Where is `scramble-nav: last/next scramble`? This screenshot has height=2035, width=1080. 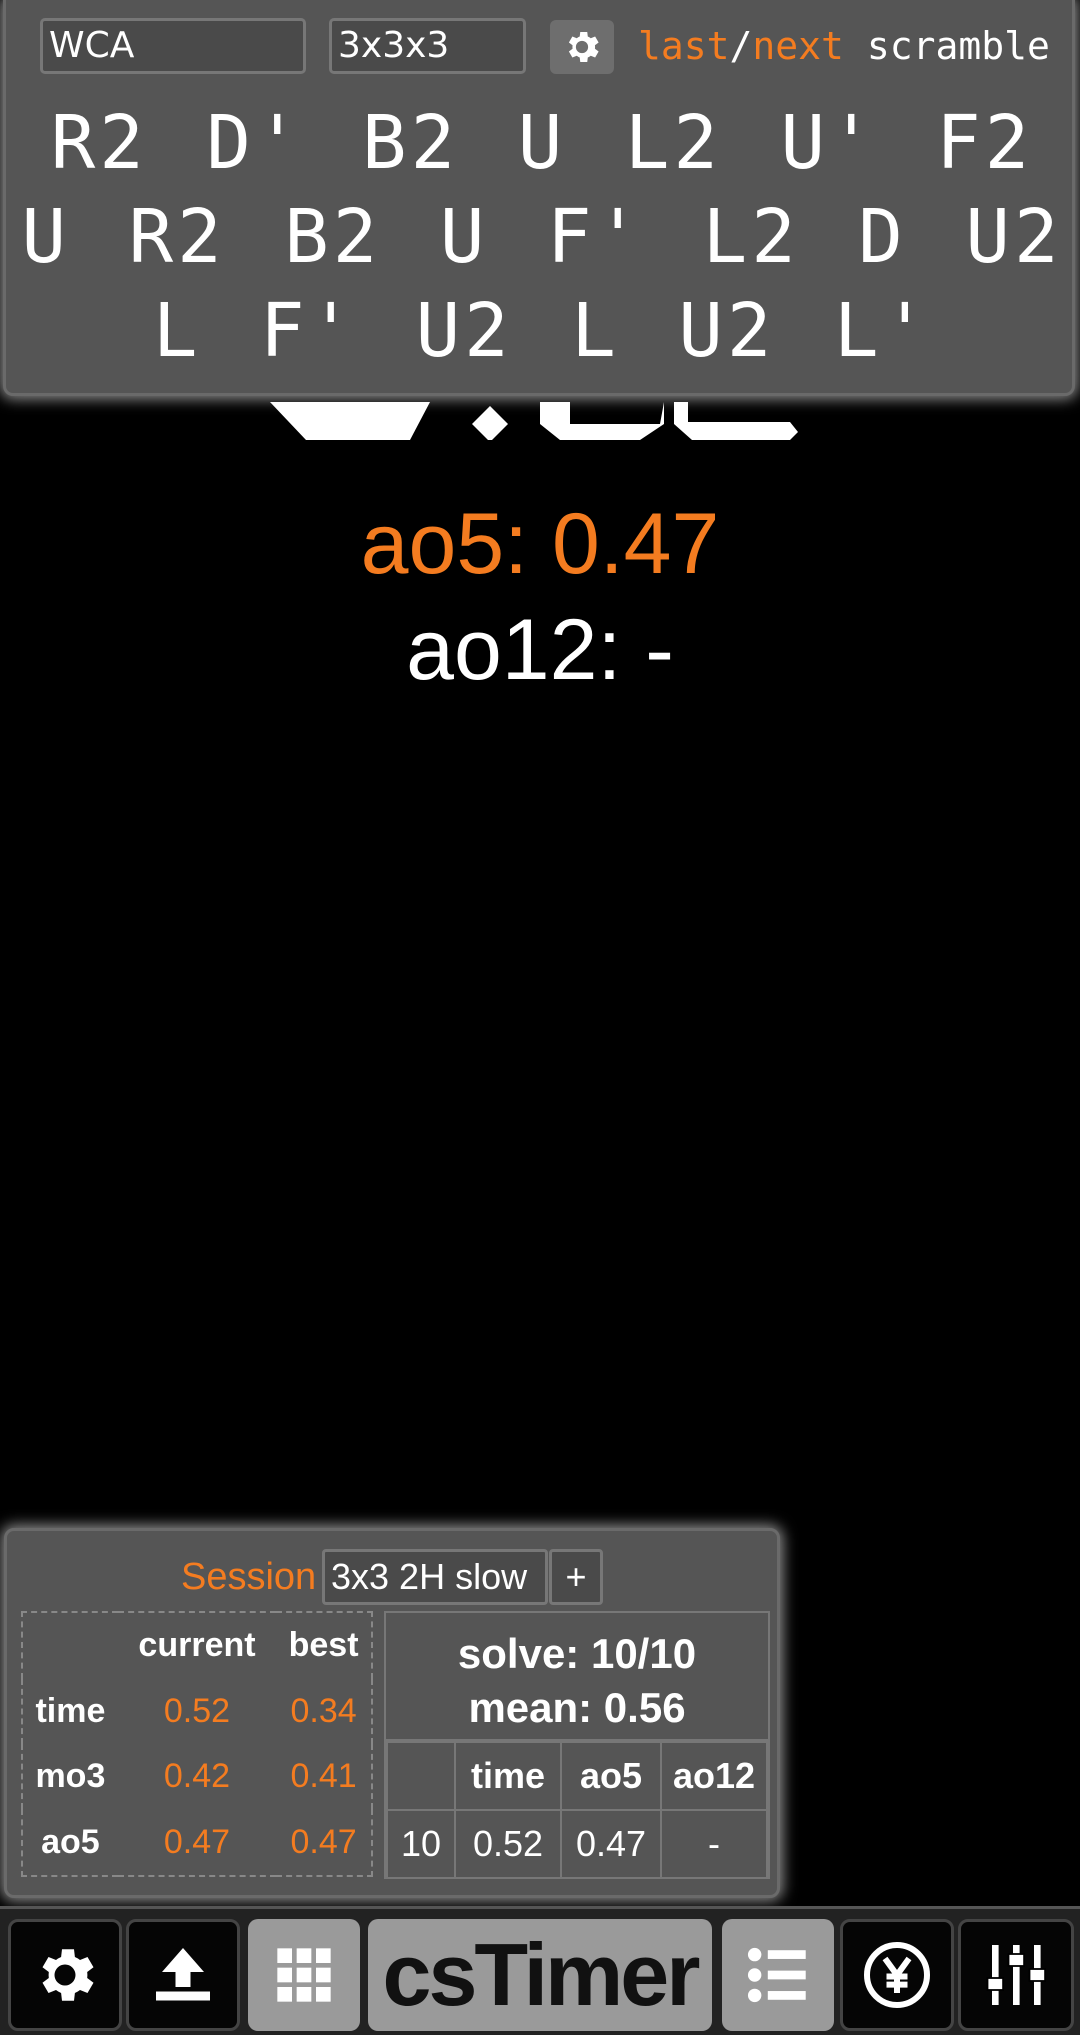 scramble-nav: last/next scramble is located at coordinates (844, 46).